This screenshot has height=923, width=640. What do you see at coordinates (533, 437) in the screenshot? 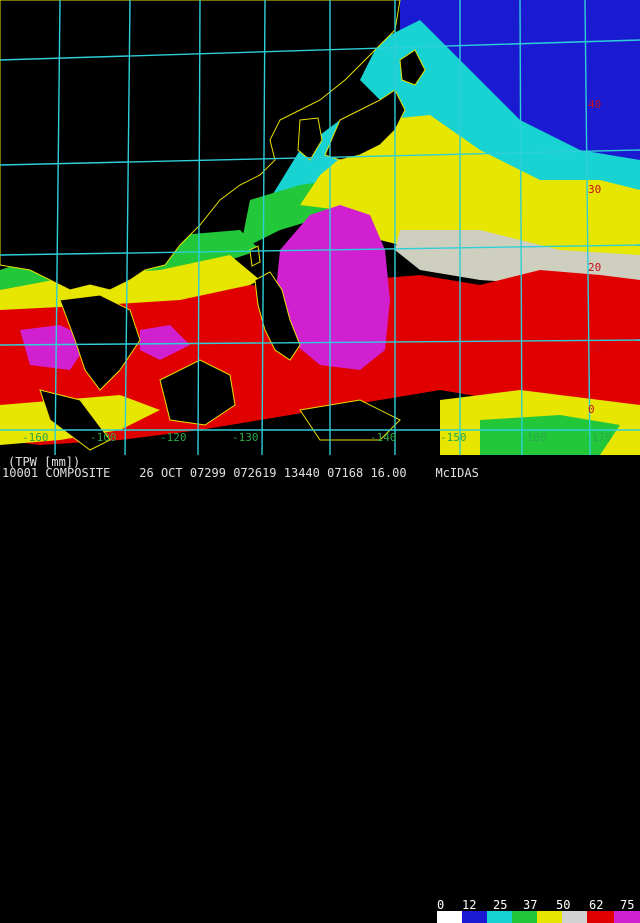
I see `lon-label-g: -160` at bounding box center [533, 437].